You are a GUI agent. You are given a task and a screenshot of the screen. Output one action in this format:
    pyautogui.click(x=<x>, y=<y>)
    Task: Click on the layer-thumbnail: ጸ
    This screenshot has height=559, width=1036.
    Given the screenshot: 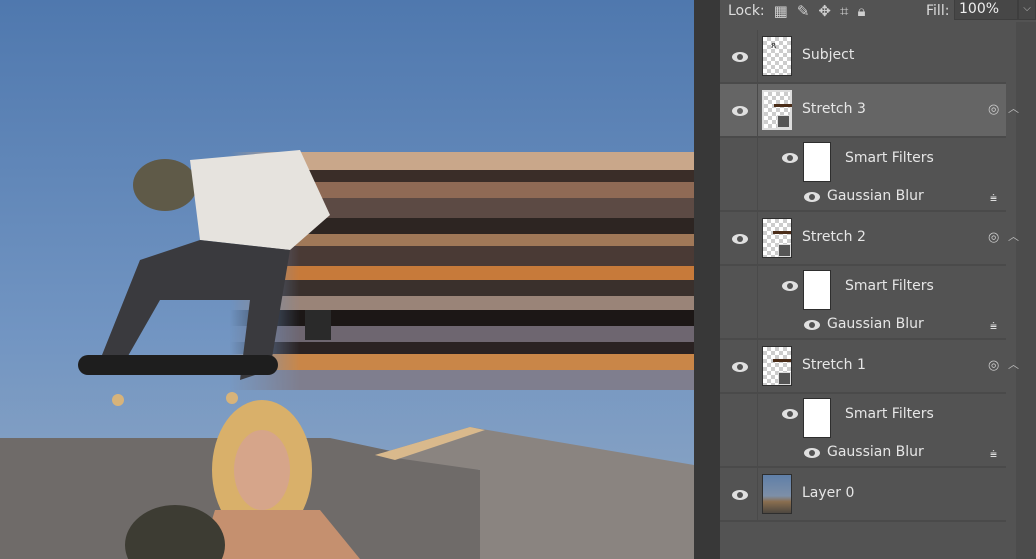 What is the action you would take?
    pyautogui.click(x=777, y=56)
    